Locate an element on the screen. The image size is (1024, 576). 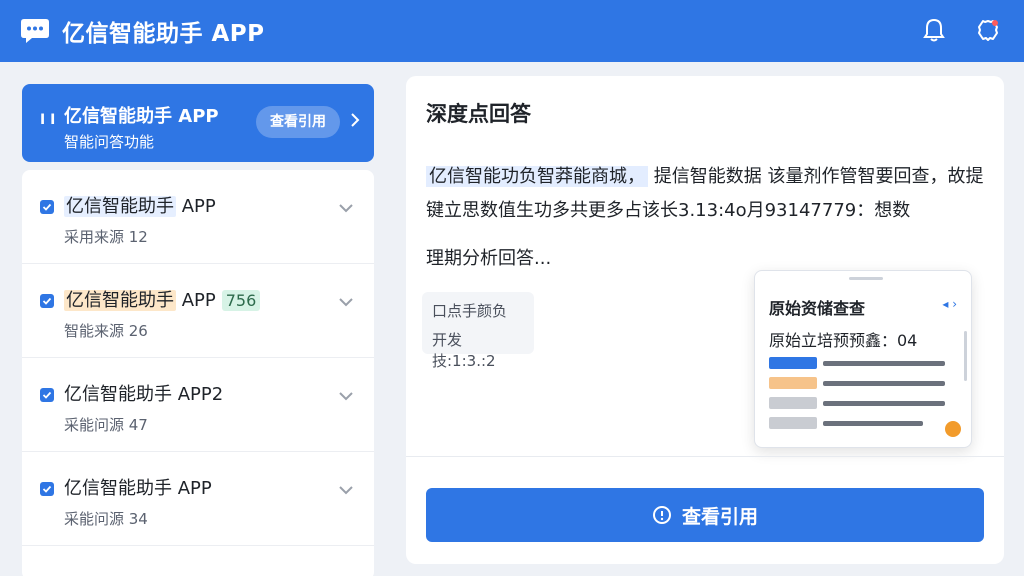
count-badge: 756 is located at coordinates (241, 300).